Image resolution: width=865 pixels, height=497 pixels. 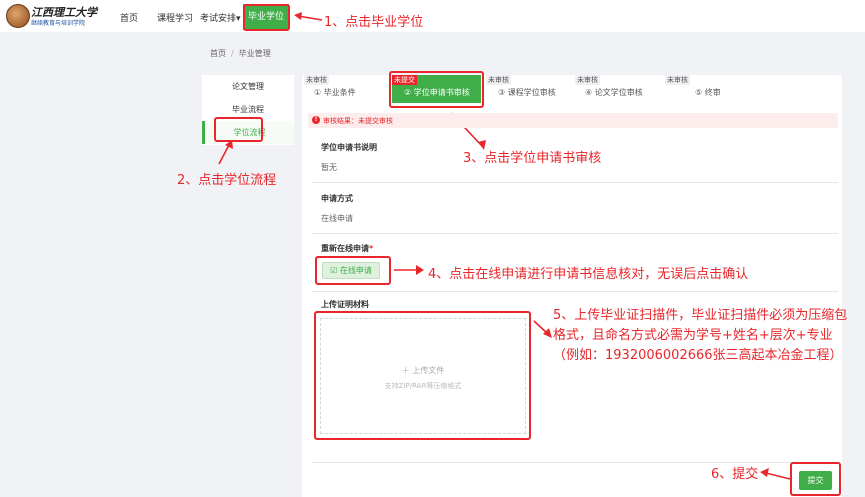 What do you see at coordinates (358, 121) in the screenshot?
I see `alert-text: 审核结果：未提交审核` at bounding box center [358, 121].